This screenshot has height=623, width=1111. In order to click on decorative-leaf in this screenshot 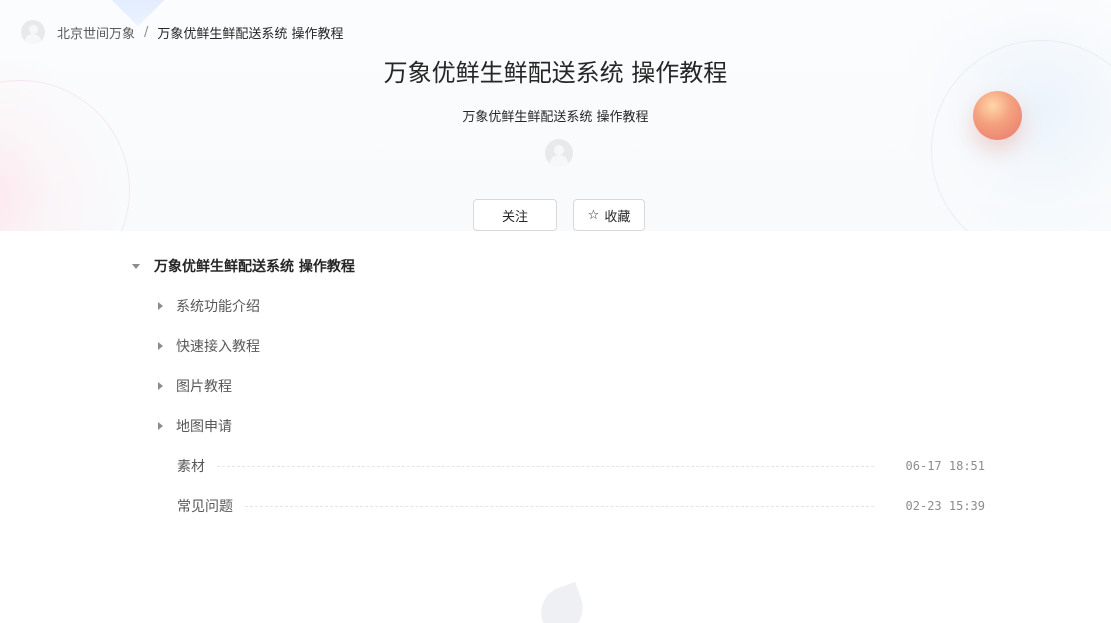, I will do `click(562, 602)`.